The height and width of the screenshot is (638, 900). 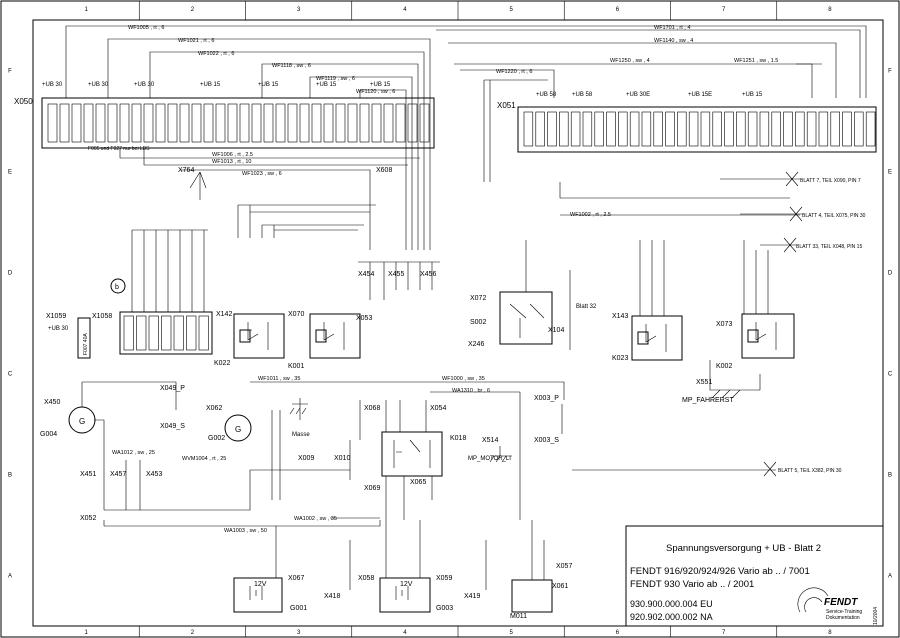 What do you see at coordinates (671, 617) in the screenshot?
I see `doc-number-na: 920.902.000.002 NA` at bounding box center [671, 617].